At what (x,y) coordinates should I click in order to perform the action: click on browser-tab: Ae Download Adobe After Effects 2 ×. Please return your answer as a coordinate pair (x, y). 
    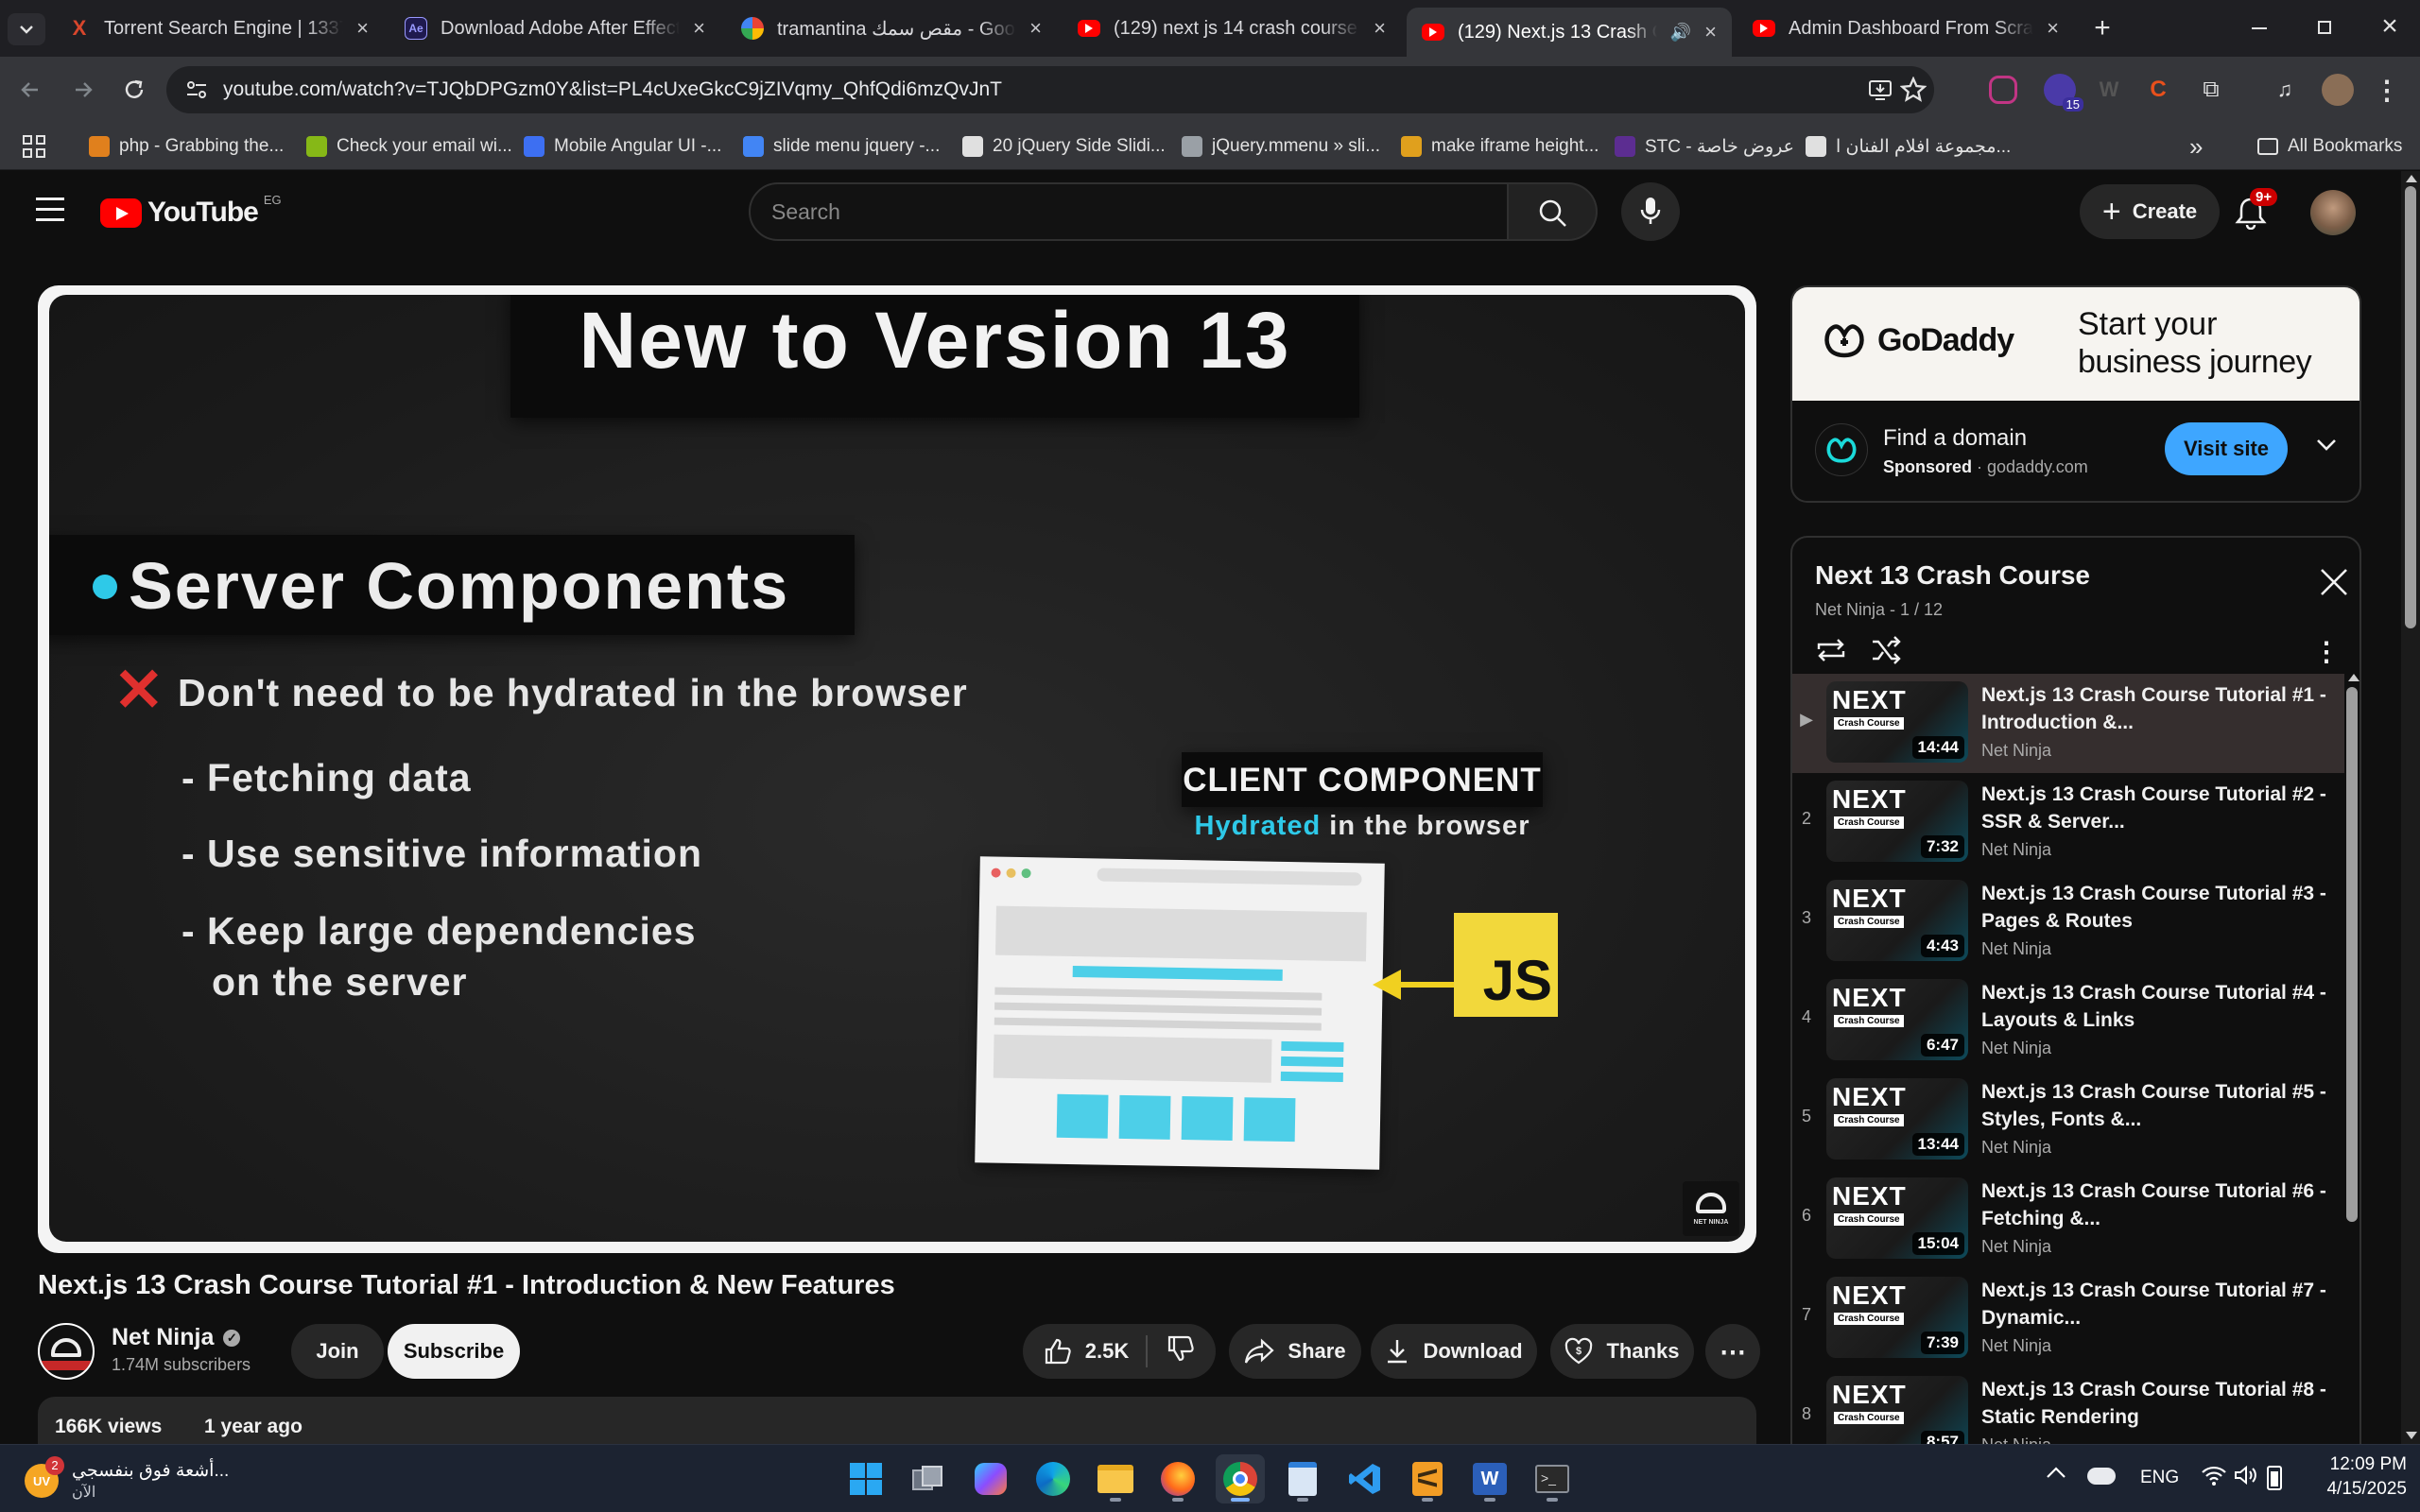
    Looking at the image, I should click on (554, 28).